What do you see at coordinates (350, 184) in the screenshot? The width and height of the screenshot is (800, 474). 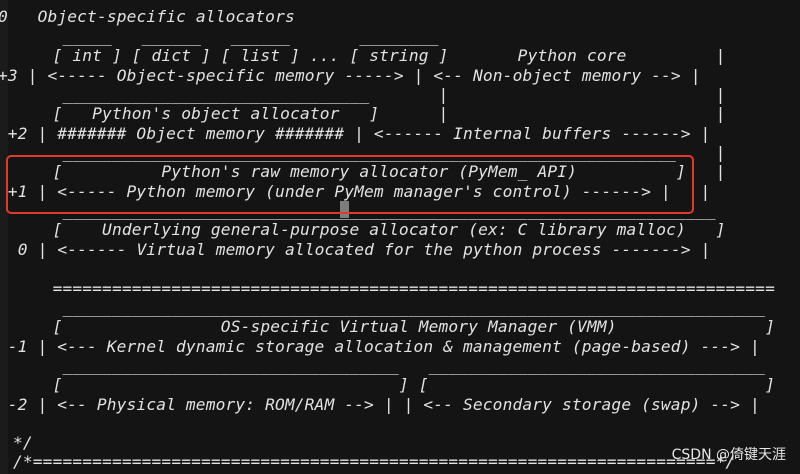 I see `highlight-box` at bounding box center [350, 184].